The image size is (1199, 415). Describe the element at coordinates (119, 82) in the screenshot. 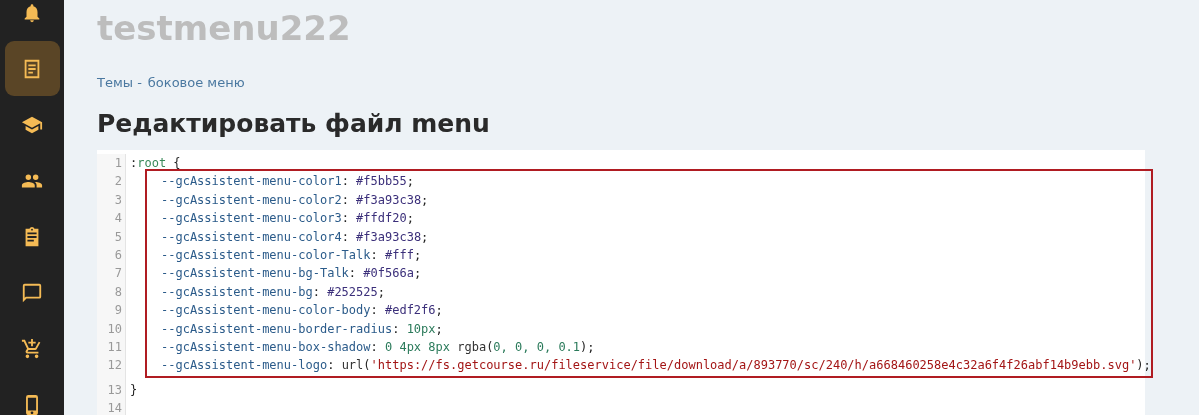

I see `breadcrumb-link: Темы -` at that location.